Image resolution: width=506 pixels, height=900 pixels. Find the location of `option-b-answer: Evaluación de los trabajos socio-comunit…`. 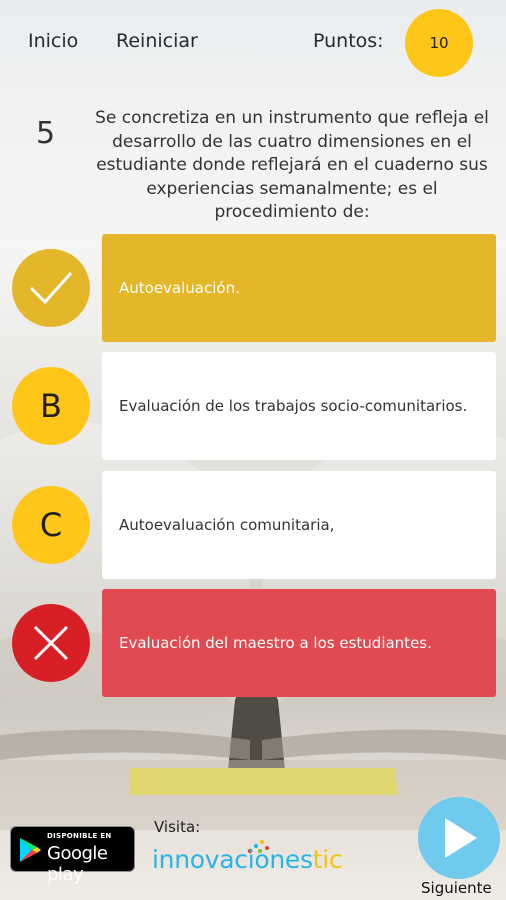

option-b-answer: Evaluación de los trabajos socio-comunit… is located at coordinates (299, 406).